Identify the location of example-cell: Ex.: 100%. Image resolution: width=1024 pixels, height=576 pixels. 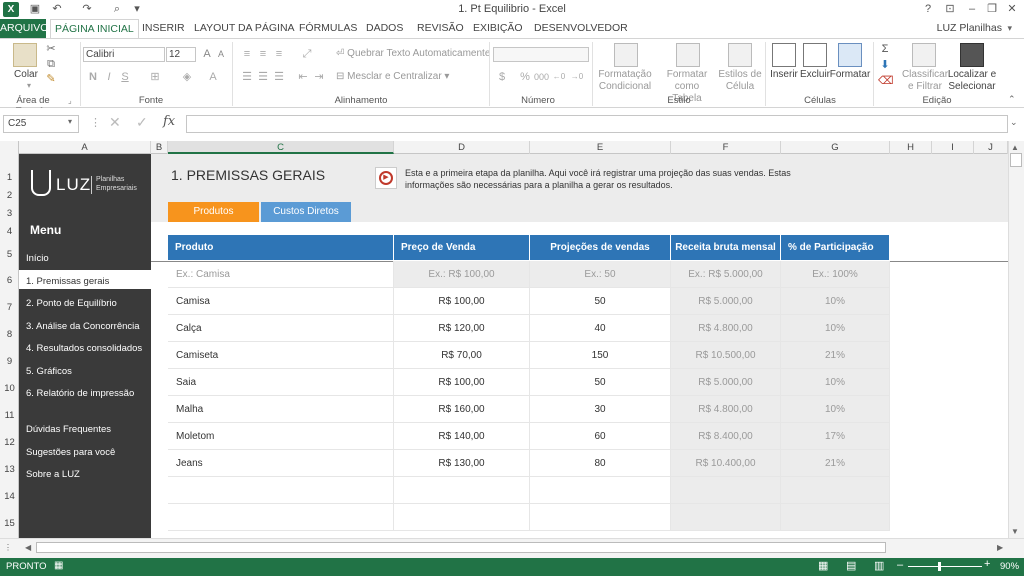
(835, 274).